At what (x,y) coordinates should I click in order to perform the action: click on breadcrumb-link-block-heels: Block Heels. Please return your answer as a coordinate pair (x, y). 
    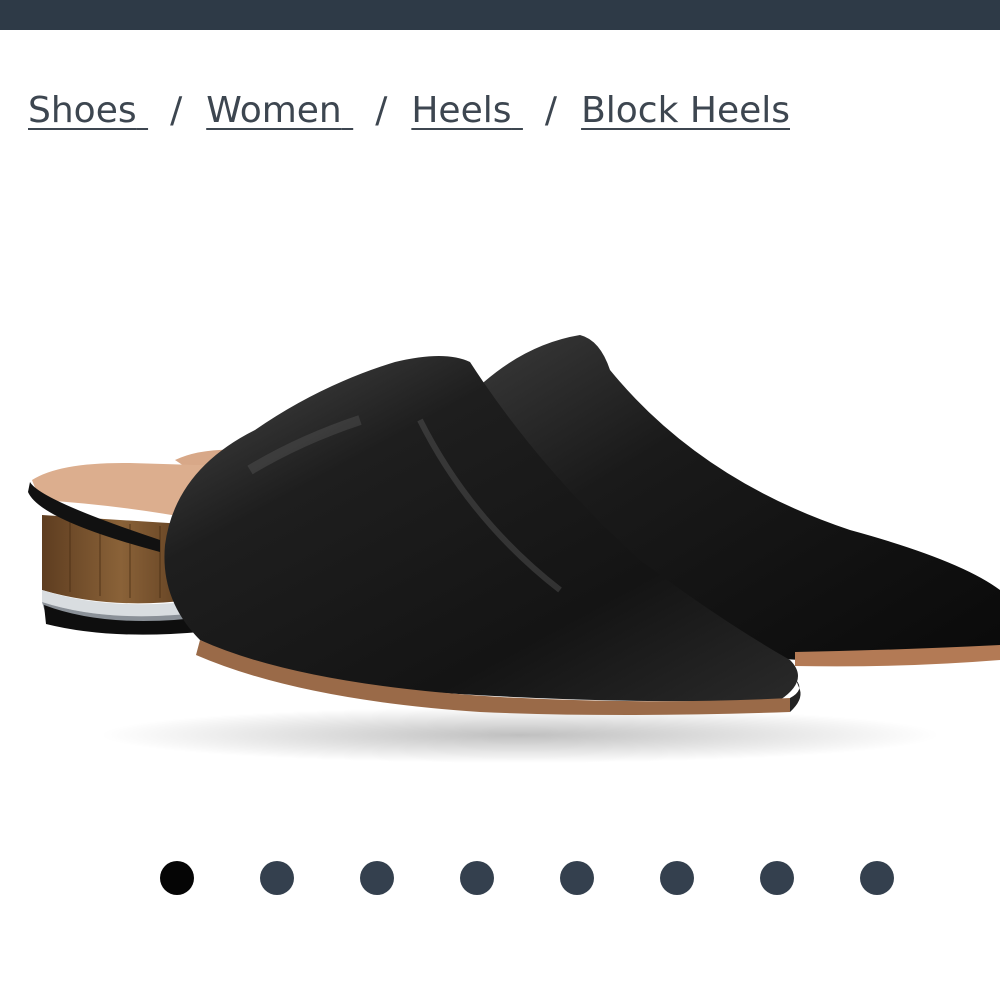
    Looking at the image, I should click on (685, 110).